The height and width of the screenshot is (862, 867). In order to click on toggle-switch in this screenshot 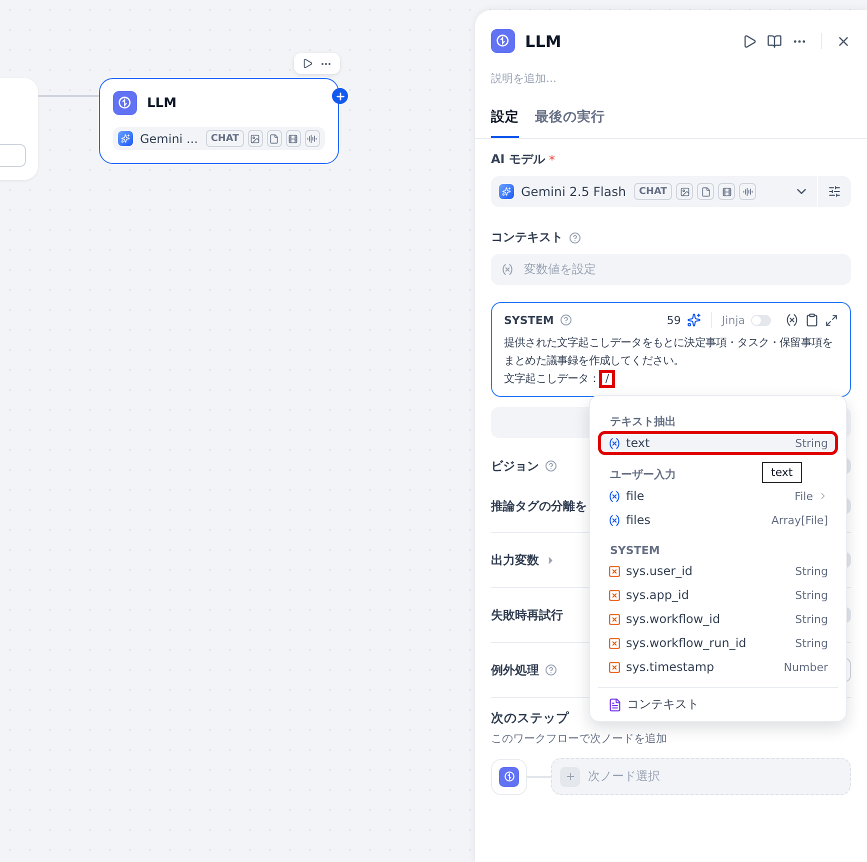, I will do `click(761, 320)`.